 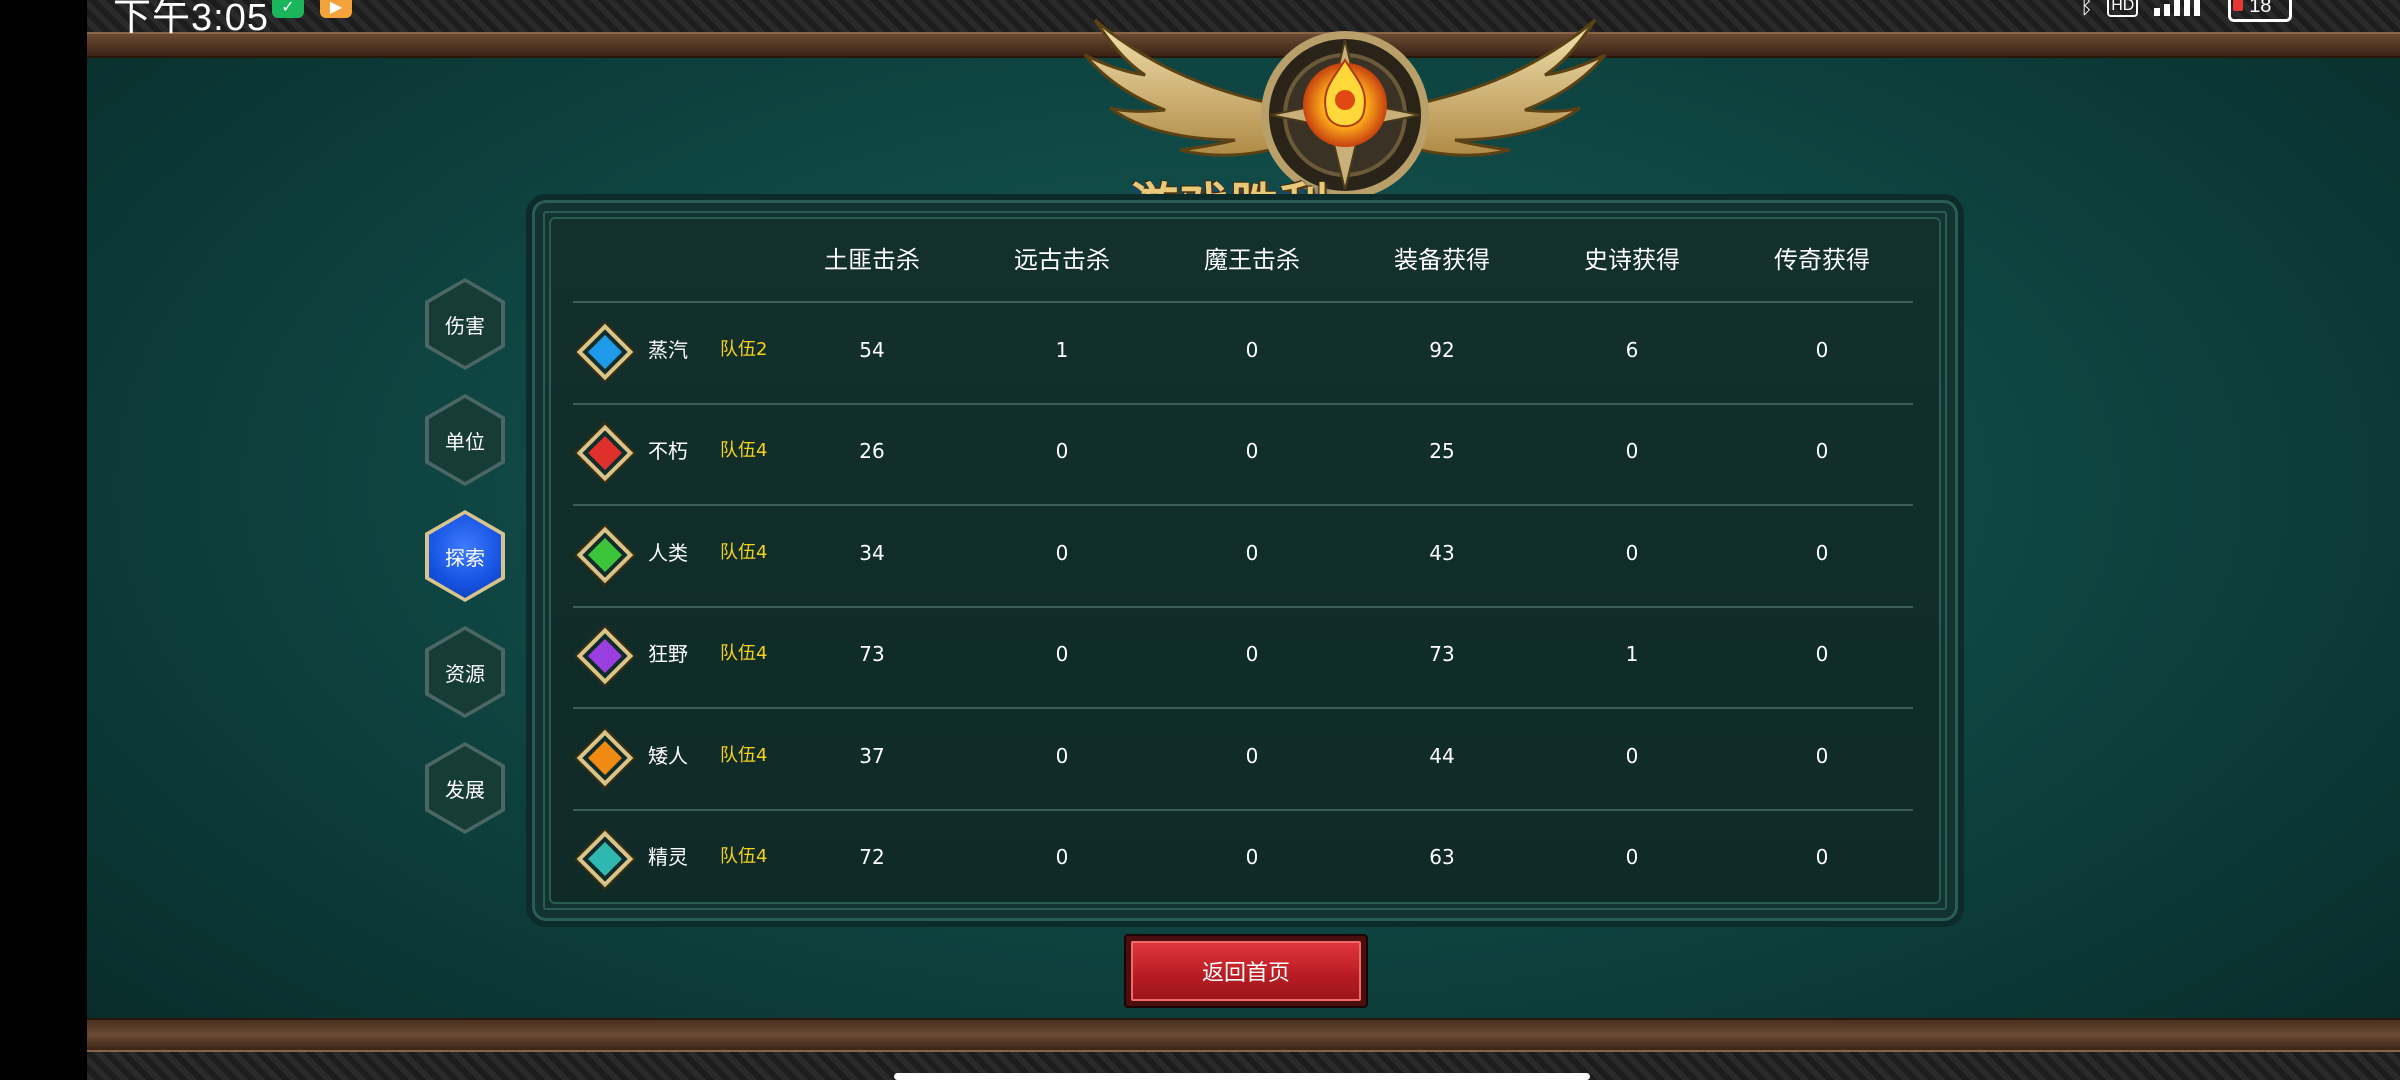 What do you see at coordinates (1632, 260) in the screenshot?
I see `column-header-epic-gained: 史诗获得` at bounding box center [1632, 260].